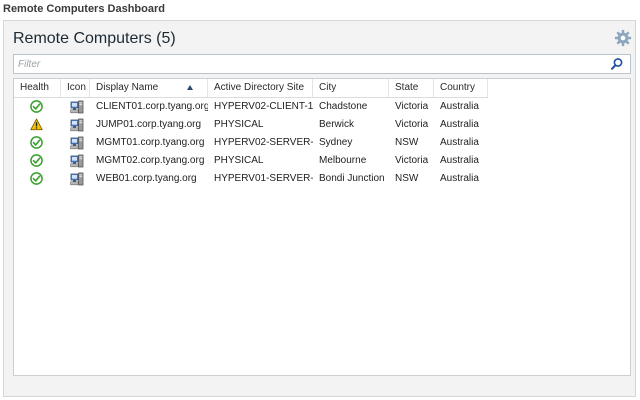 The image size is (640, 400). What do you see at coordinates (336, 142) in the screenshot?
I see `city-cell: Sydney` at bounding box center [336, 142].